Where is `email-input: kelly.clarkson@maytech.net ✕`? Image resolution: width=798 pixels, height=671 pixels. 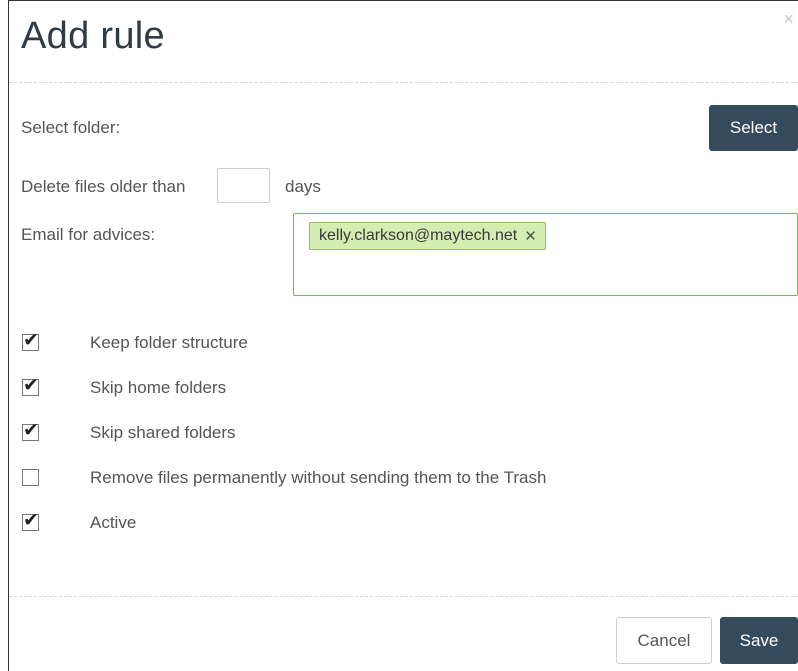 email-input: kelly.clarkson@maytech.net ✕ is located at coordinates (545, 254).